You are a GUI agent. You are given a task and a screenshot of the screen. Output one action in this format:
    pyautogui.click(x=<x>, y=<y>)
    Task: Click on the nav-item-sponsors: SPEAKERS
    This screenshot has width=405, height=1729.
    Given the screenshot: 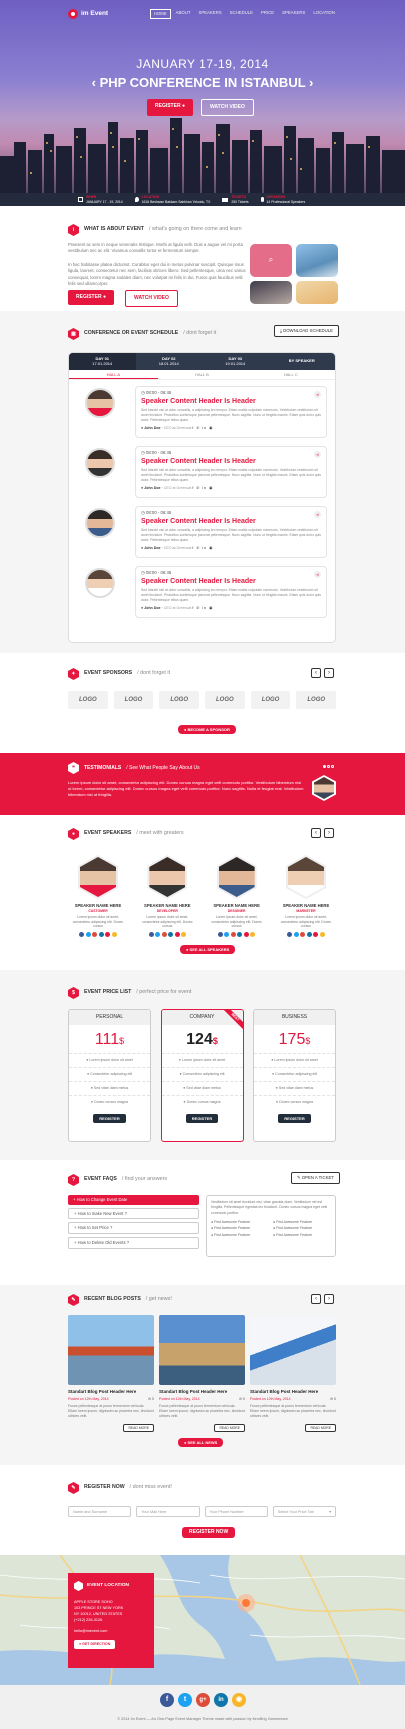 What is the action you would take?
    pyautogui.click(x=209, y=14)
    